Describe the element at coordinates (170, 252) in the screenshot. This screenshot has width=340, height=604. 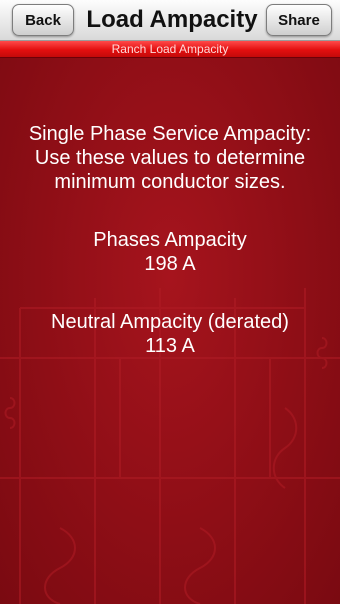
I see `phases-ampacity-group: Phases Ampacity 198 A` at that location.